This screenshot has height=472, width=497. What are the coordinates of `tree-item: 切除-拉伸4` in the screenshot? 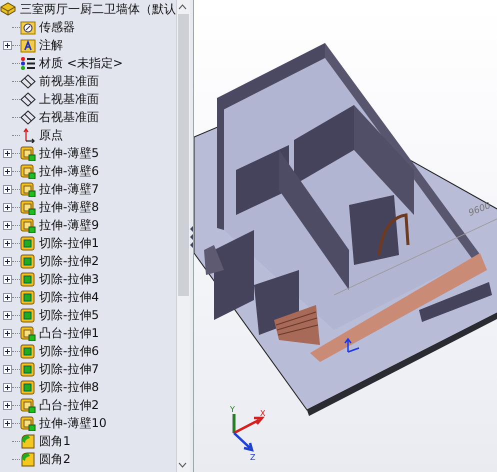 It's located at (88, 297).